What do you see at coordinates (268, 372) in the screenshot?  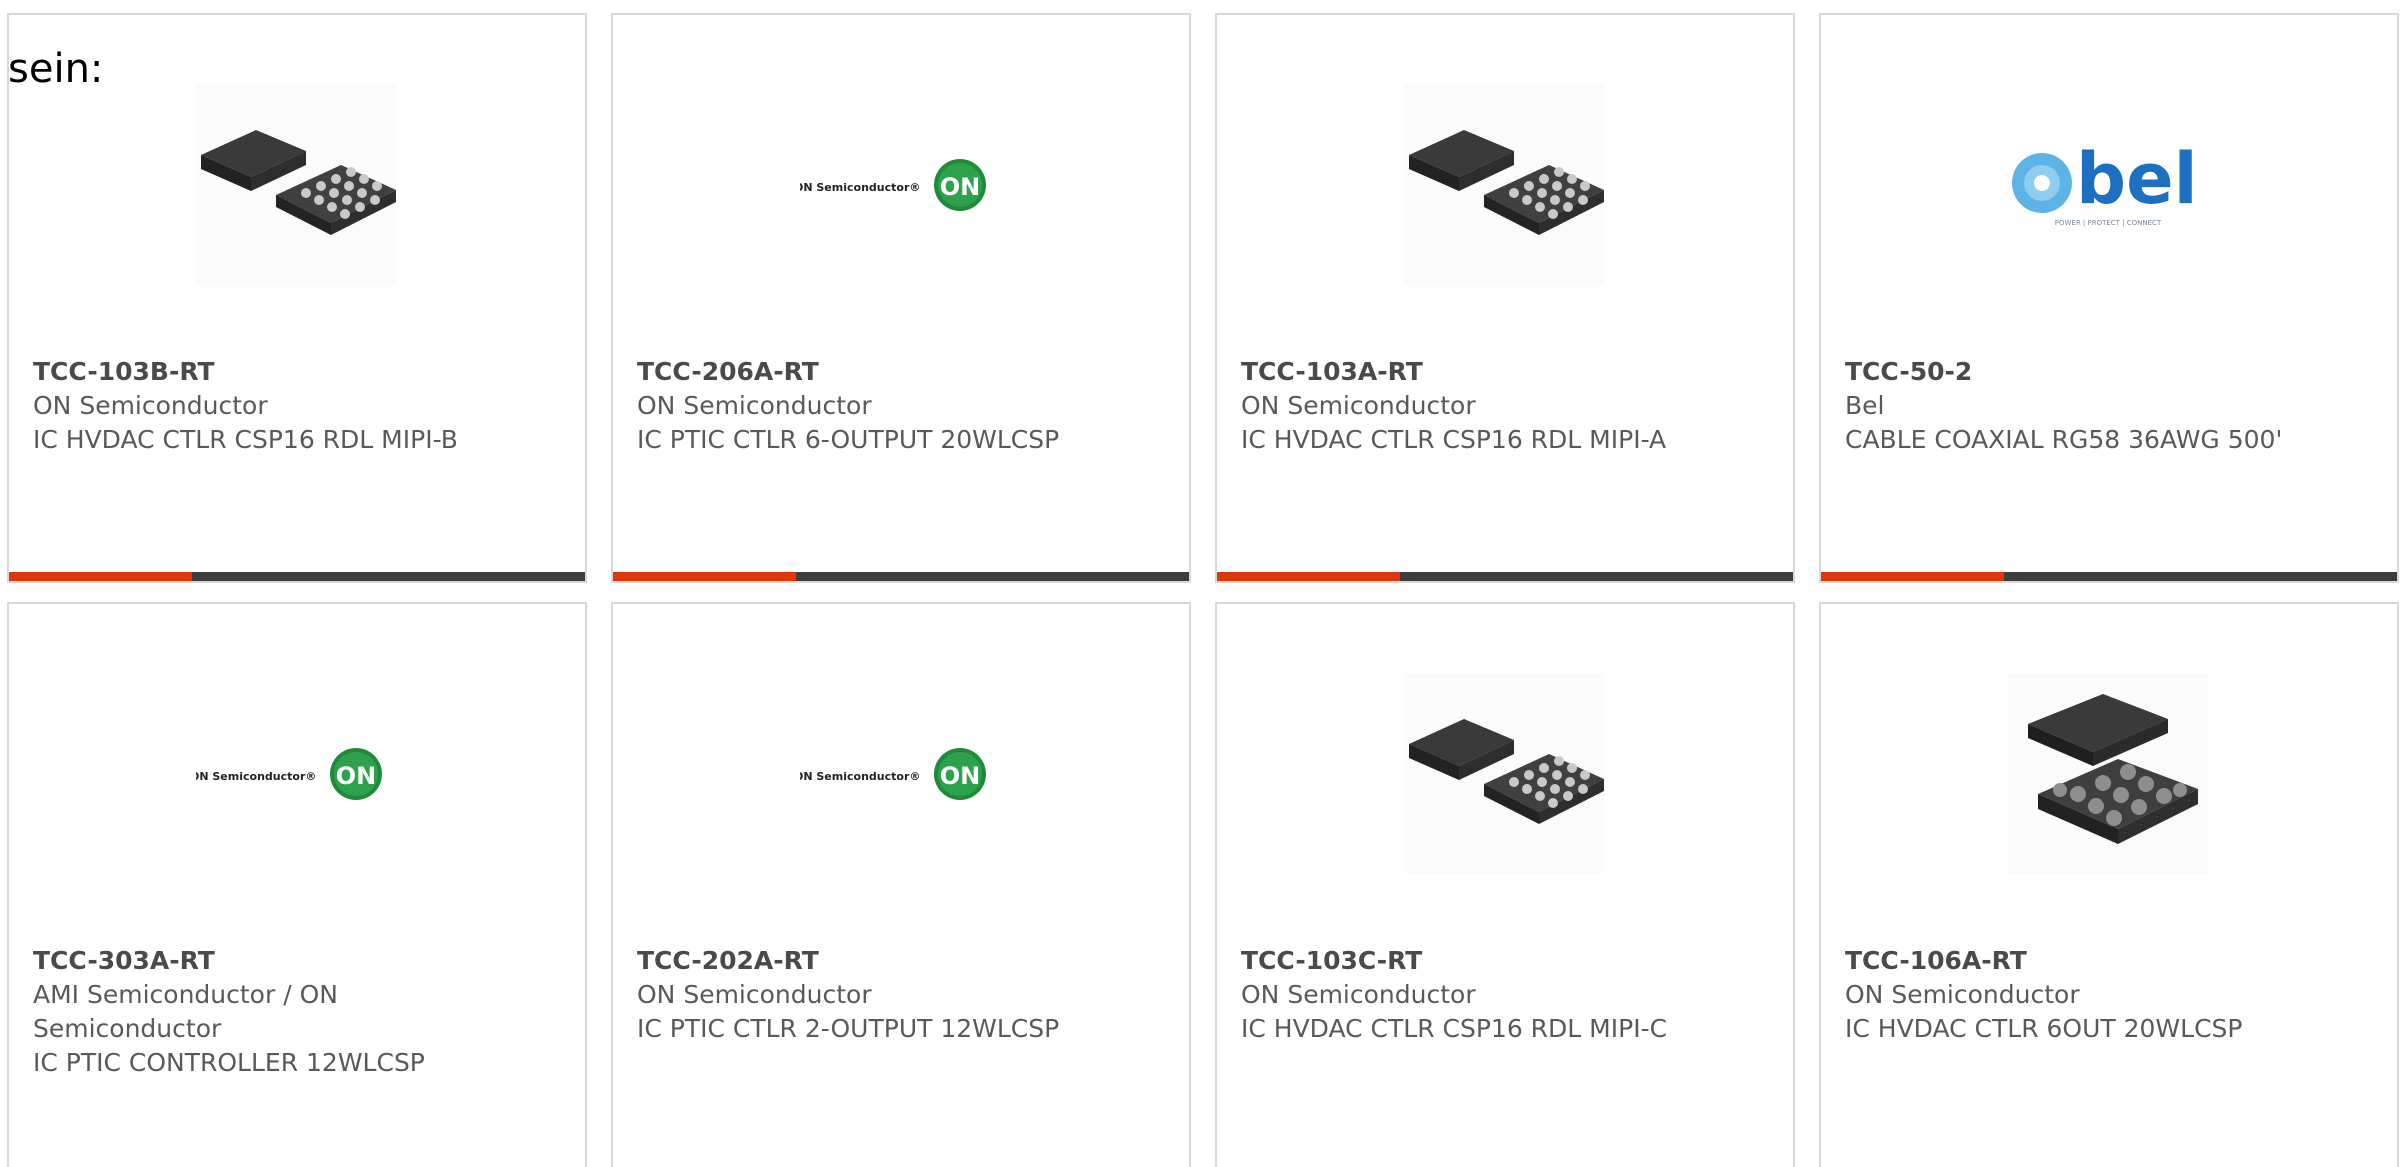 I see `part-number-link: TCC-103B-RT` at bounding box center [268, 372].